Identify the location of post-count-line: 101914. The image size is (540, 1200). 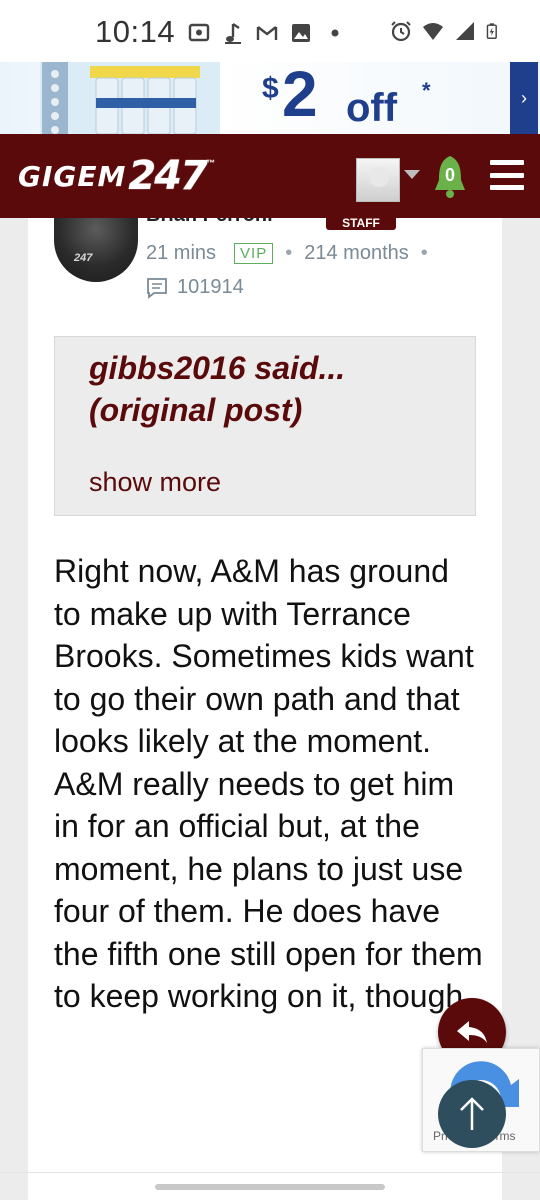
(195, 287).